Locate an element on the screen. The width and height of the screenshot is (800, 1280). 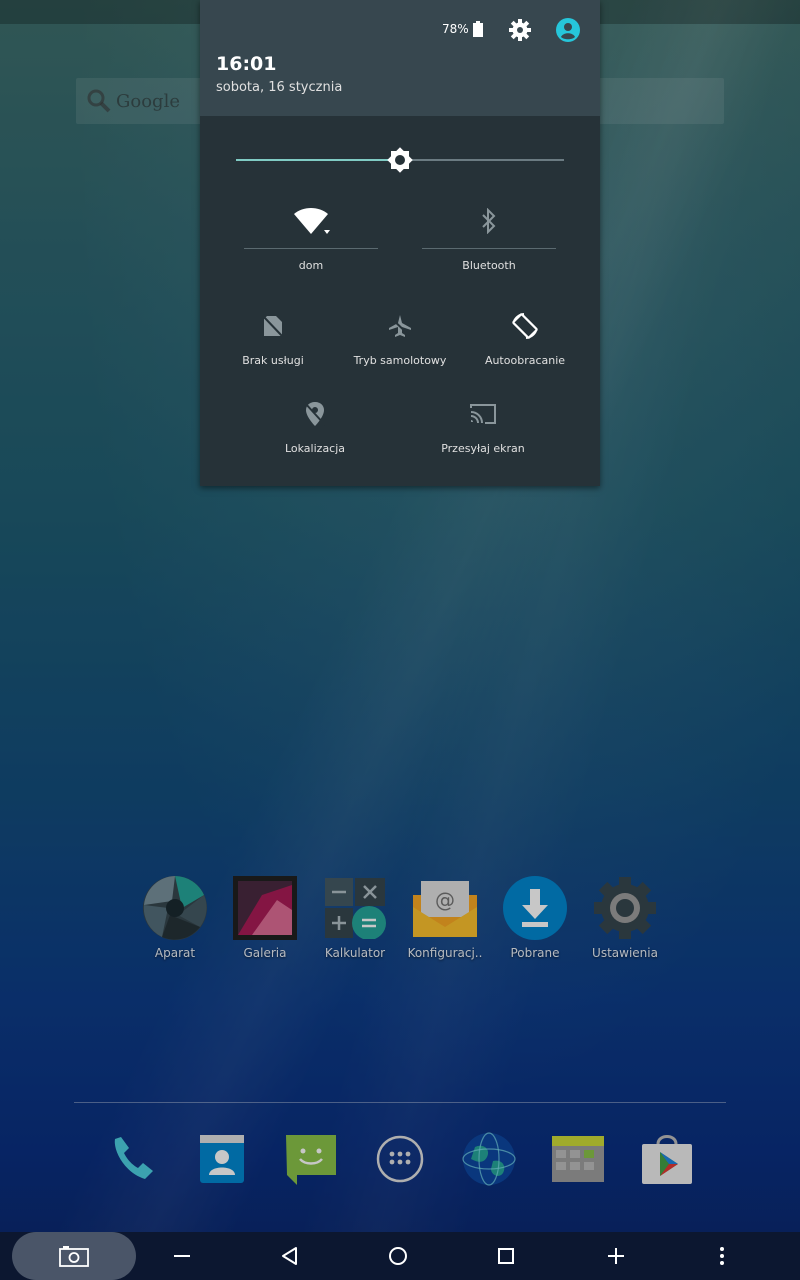
tile-no-service: Brak usługi is located at coordinates (273, 338).